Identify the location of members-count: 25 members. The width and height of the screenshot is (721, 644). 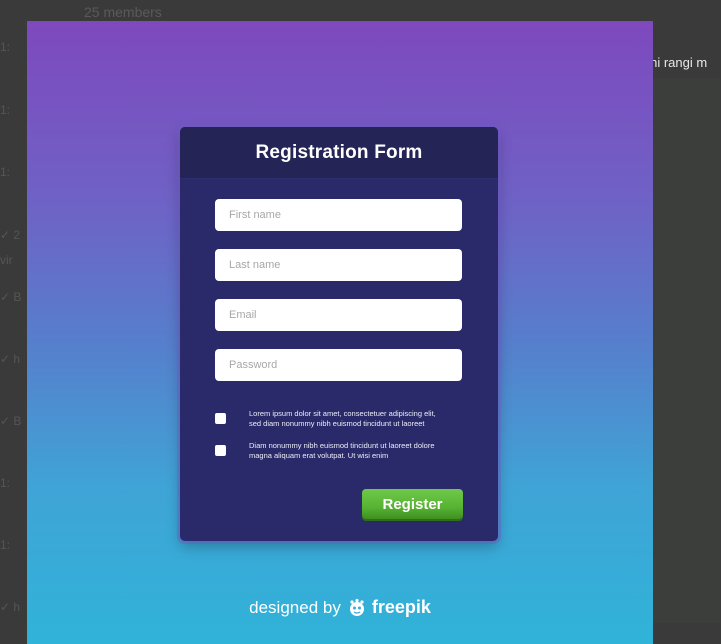
(123, 12).